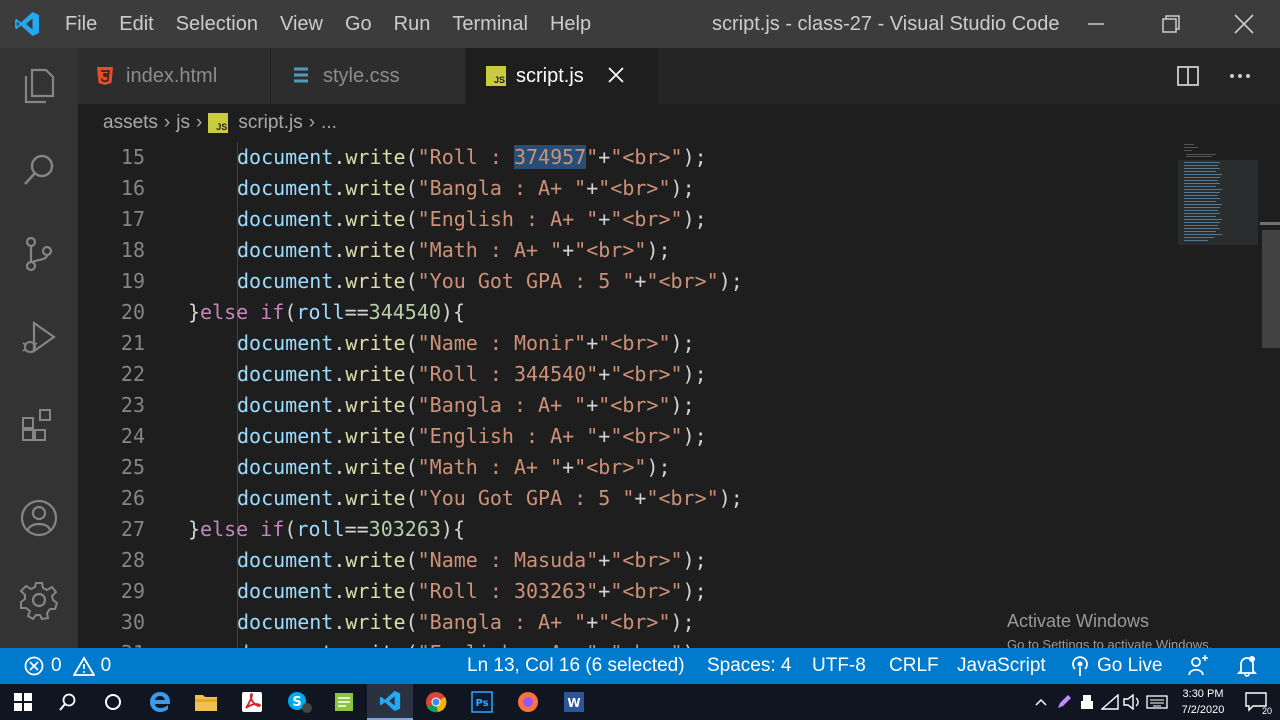 The image size is (1280, 720). What do you see at coordinates (39, 424) in the screenshot?
I see `extensions-button` at bounding box center [39, 424].